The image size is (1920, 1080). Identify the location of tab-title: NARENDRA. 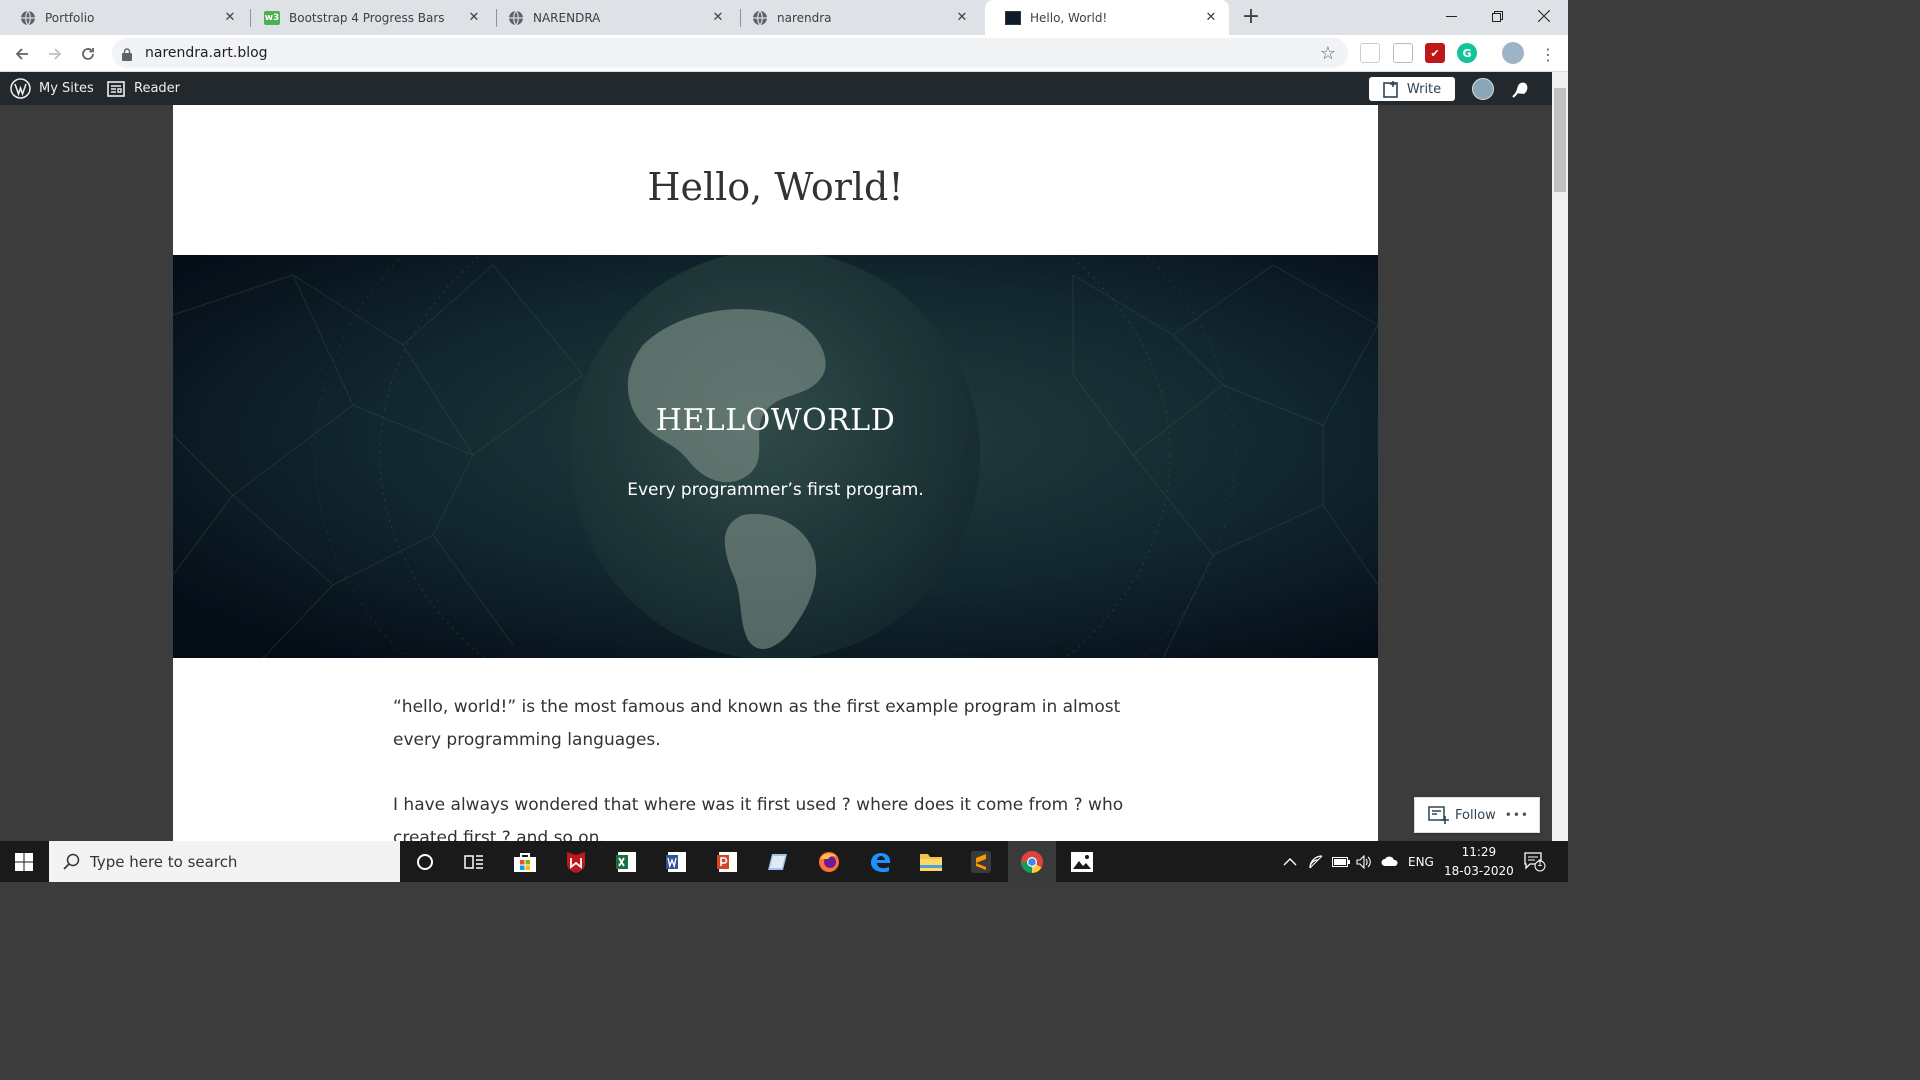
(567, 17).